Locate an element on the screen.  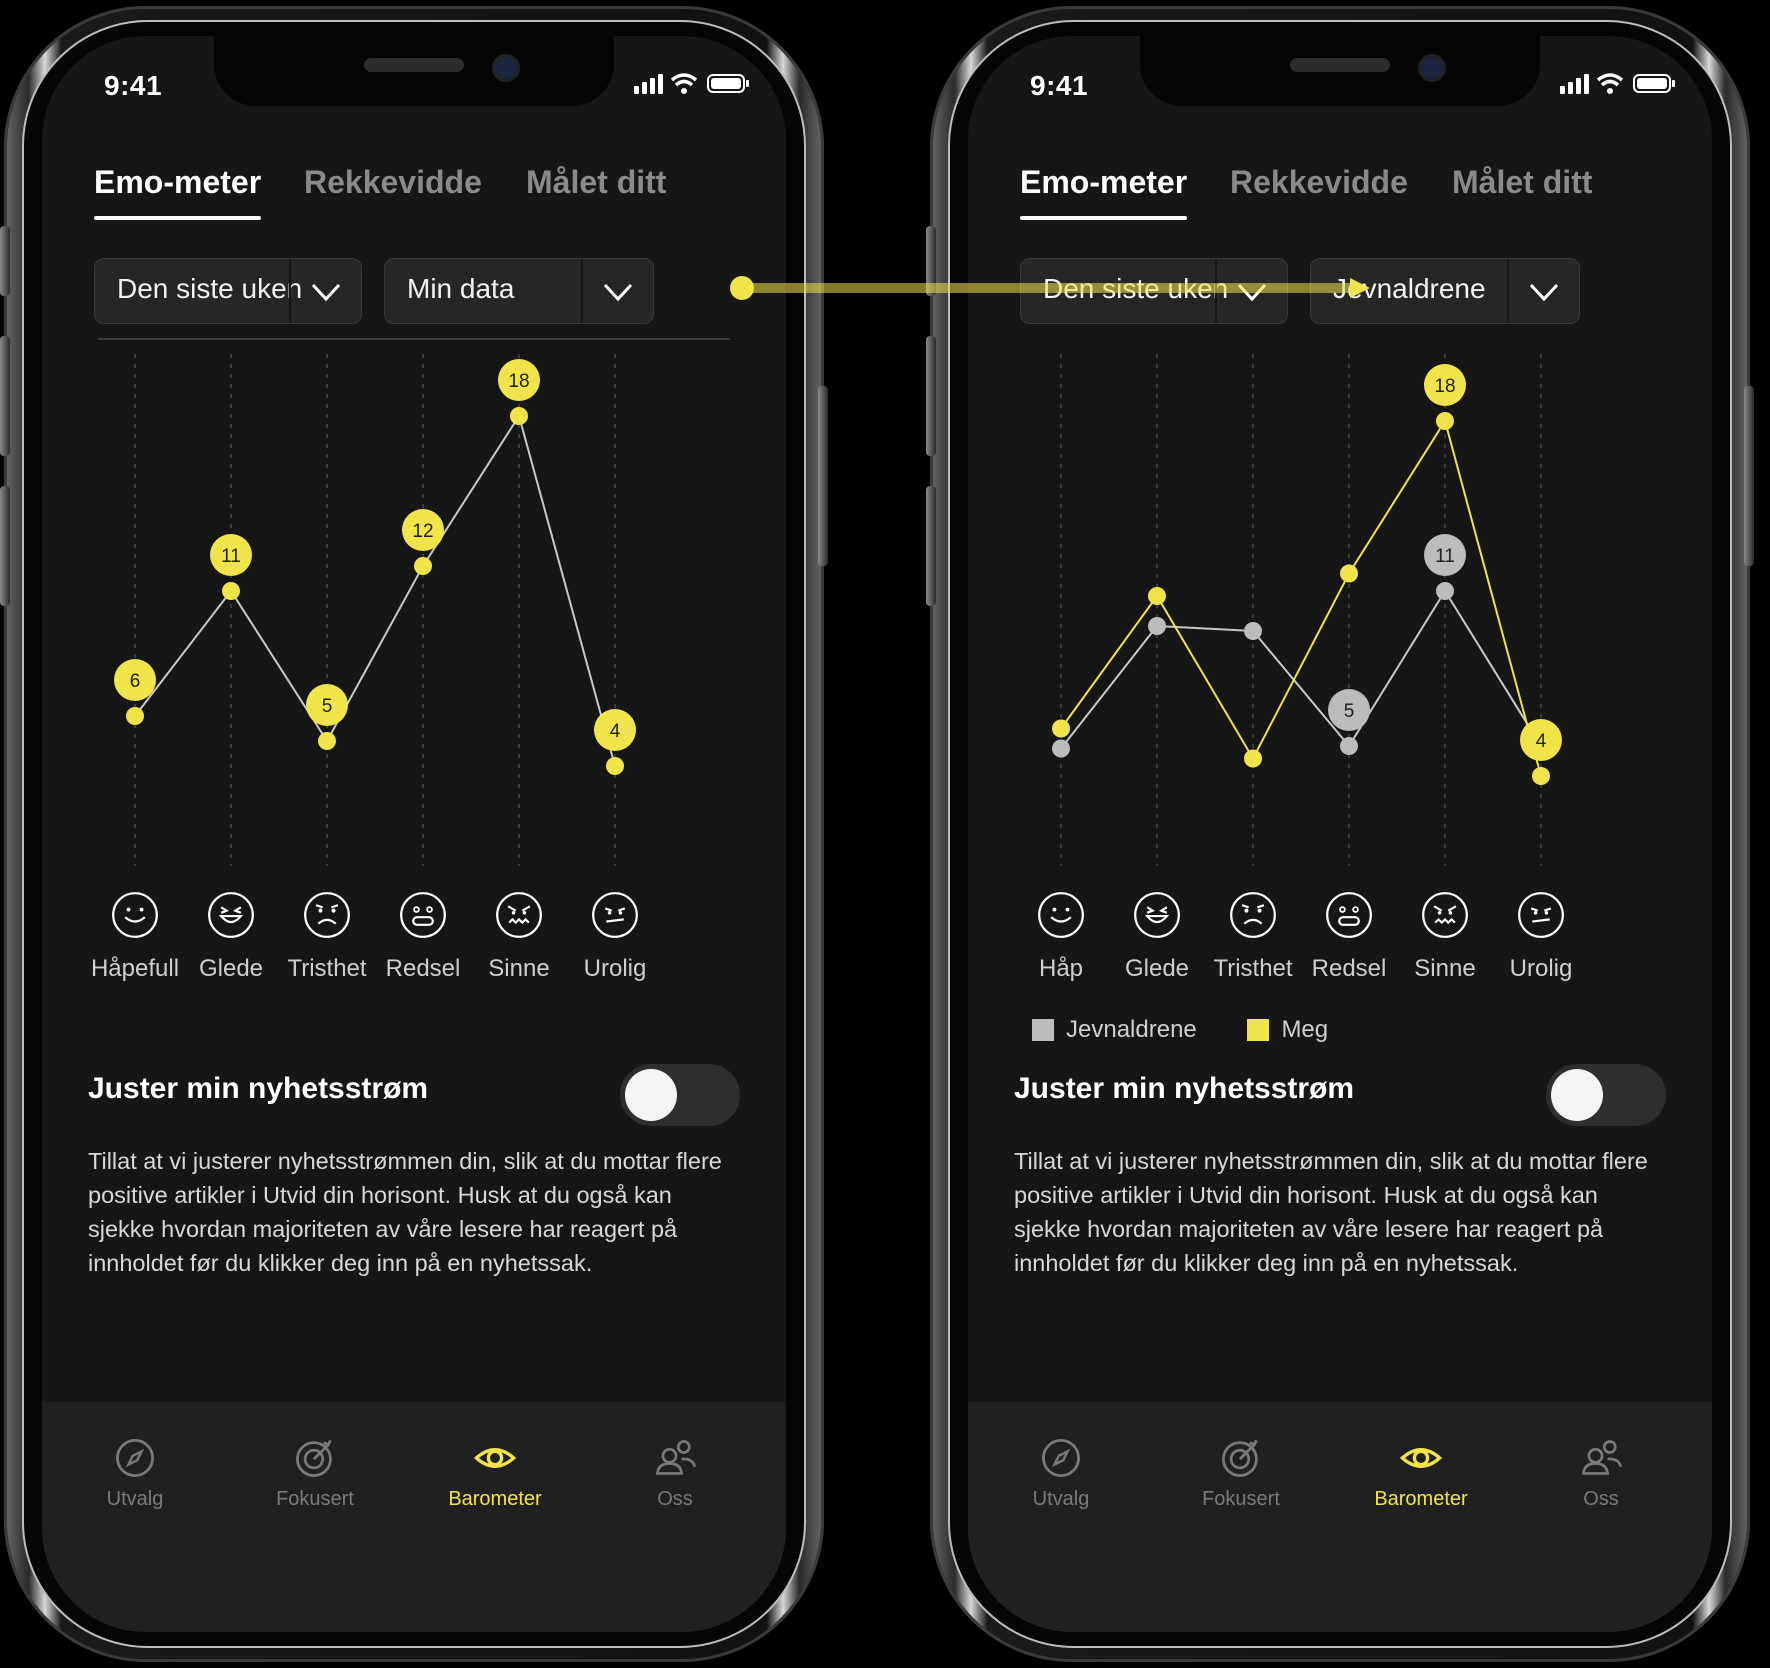
nav-label: Barometer is located at coordinates (495, 1499).